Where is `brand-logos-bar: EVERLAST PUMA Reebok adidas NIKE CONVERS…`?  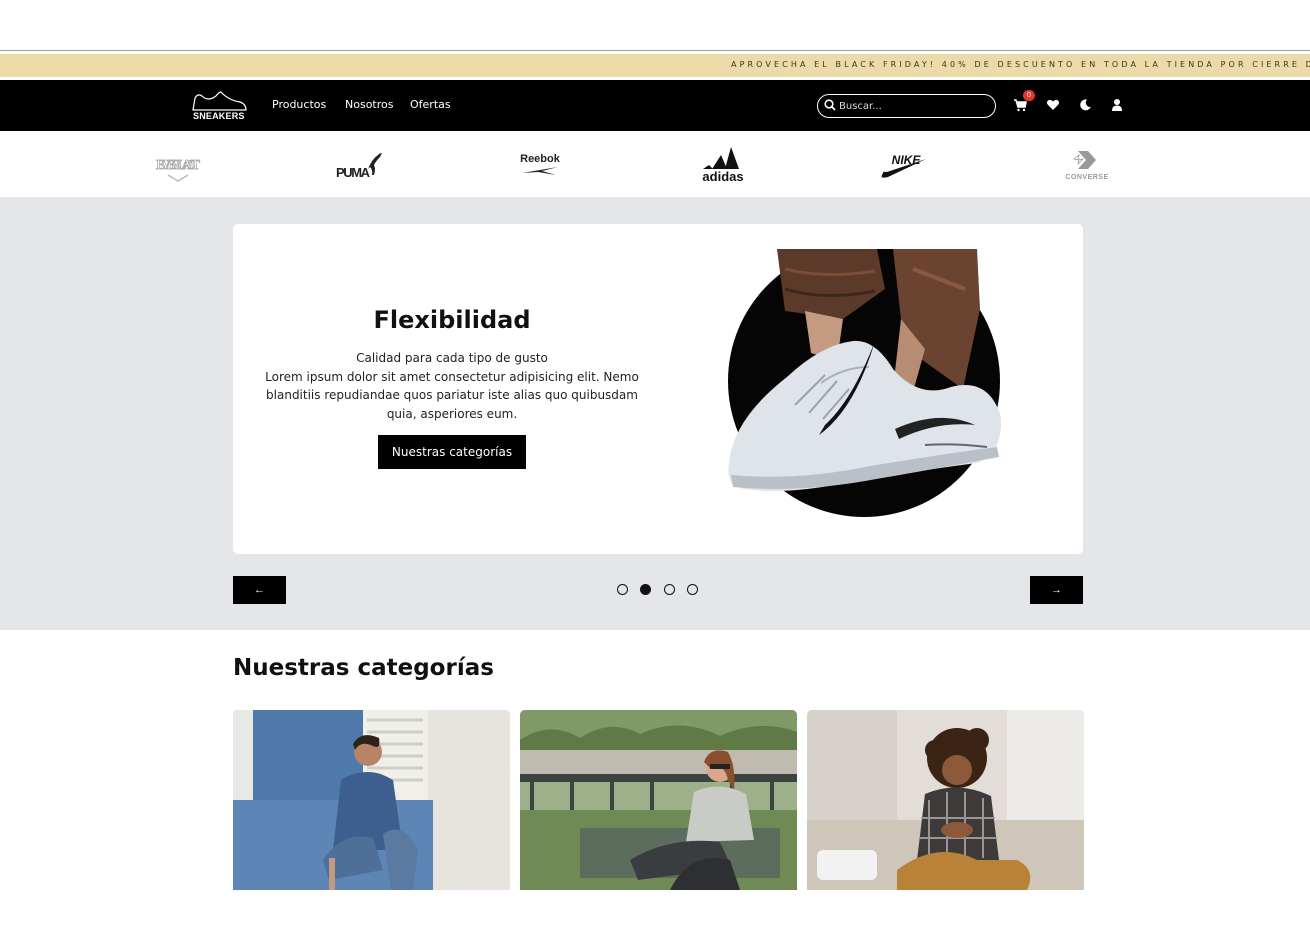 brand-logos-bar: EVERLAST PUMA Reebok adidas NIKE CONVERS… is located at coordinates (655, 164).